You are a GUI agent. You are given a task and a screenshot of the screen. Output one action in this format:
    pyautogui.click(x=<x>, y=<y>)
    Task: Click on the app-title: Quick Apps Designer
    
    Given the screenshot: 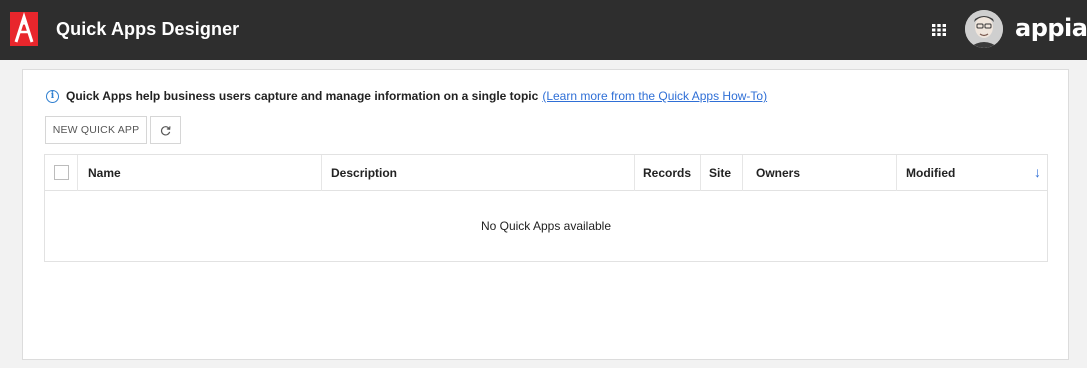 What is the action you would take?
    pyautogui.click(x=148, y=29)
    